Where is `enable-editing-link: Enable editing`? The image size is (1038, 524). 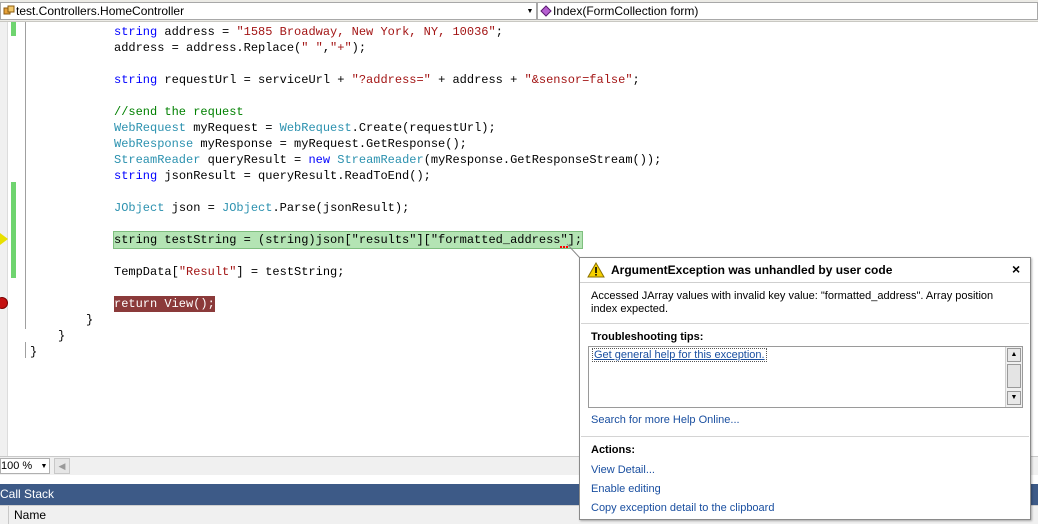
enable-editing-link: Enable editing is located at coordinates (626, 489).